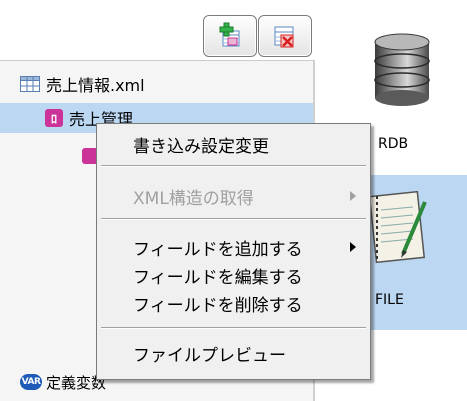 This screenshot has width=467, height=401. I want to click on tree-item-variables: VAR 定義変数, so click(63, 382).